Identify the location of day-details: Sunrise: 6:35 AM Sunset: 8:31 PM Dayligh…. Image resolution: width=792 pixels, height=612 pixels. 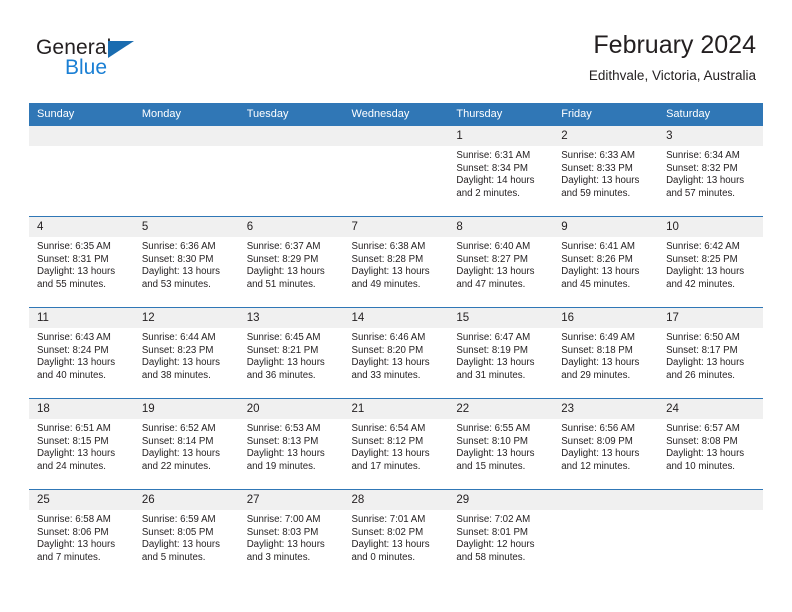
(81, 264).